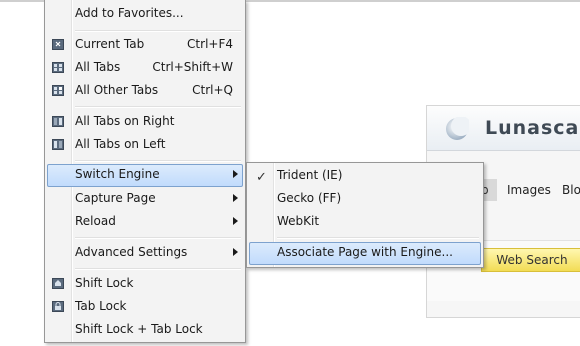 The width and height of the screenshot is (580, 346). I want to click on site-header: Lunasca, so click(503, 128).